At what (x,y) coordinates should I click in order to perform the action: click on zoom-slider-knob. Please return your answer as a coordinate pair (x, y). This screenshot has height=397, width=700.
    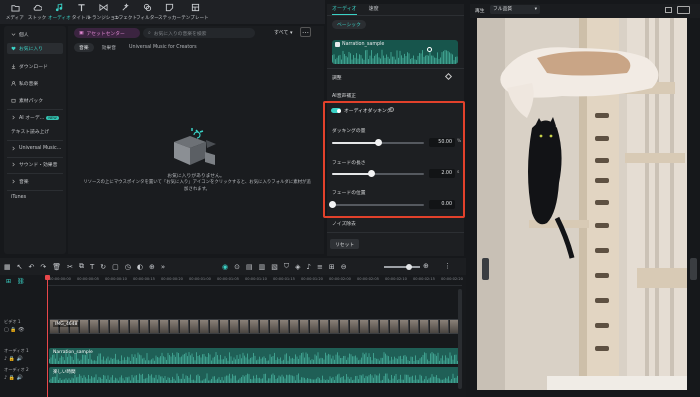
    Looking at the image, I should click on (409, 266).